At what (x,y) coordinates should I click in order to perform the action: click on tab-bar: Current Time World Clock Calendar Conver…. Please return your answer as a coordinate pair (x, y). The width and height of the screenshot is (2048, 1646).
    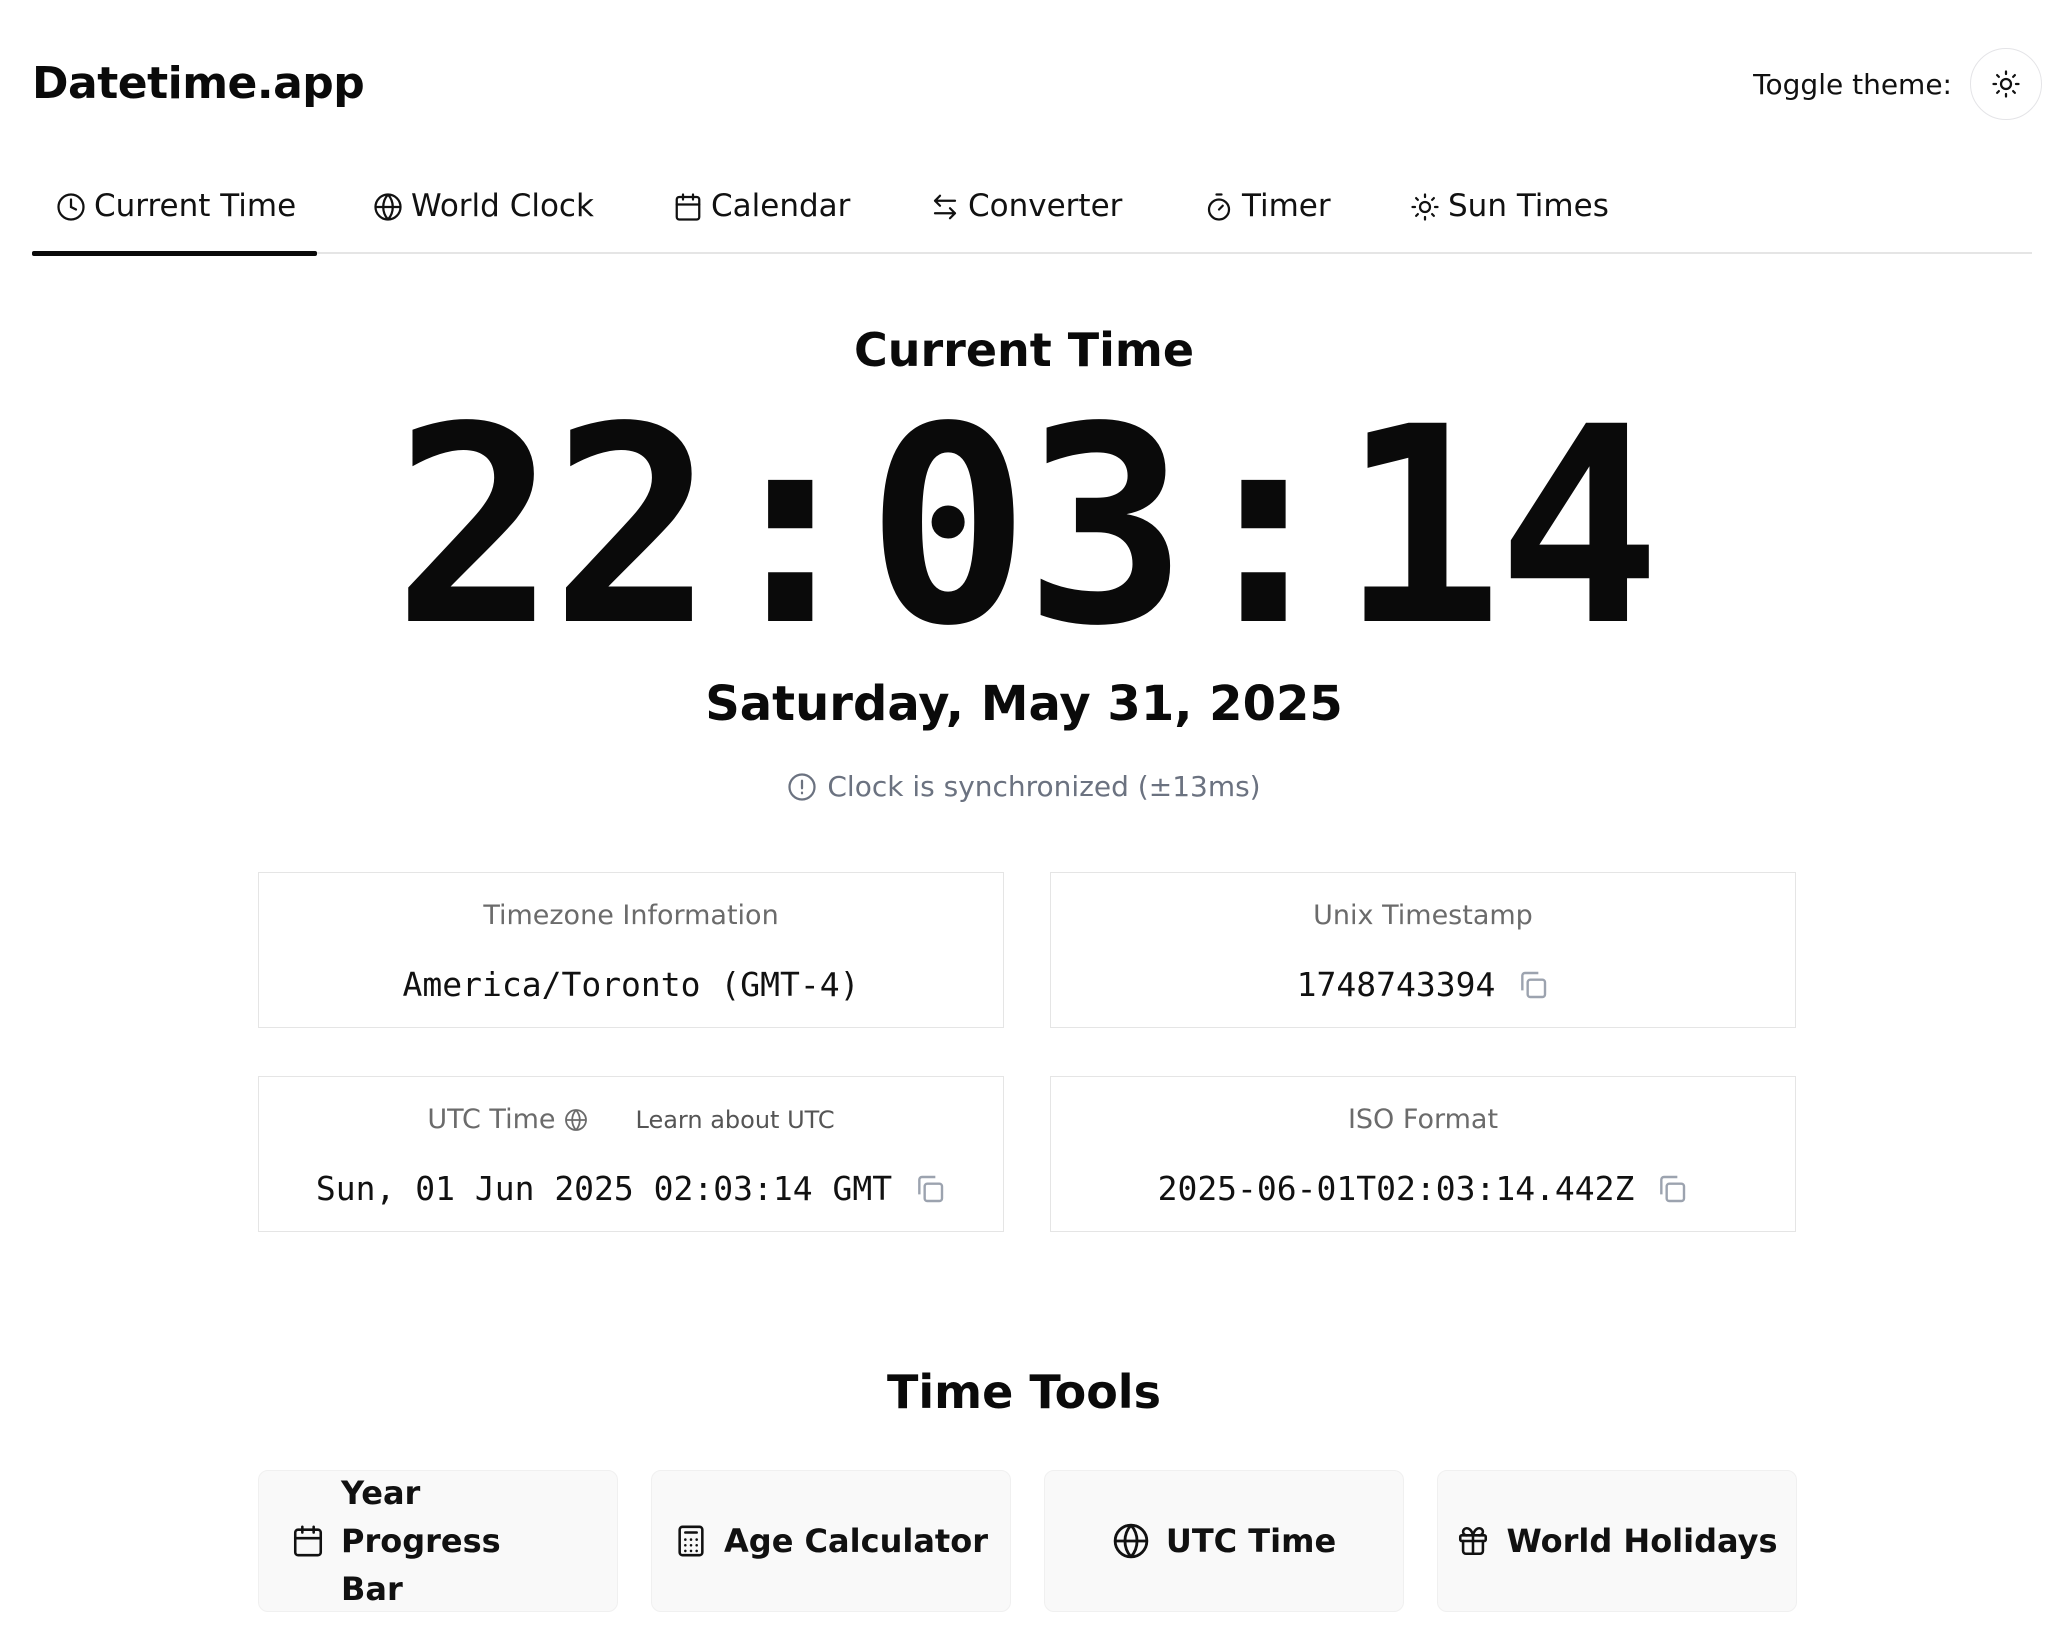
    Looking at the image, I should click on (1032, 217).